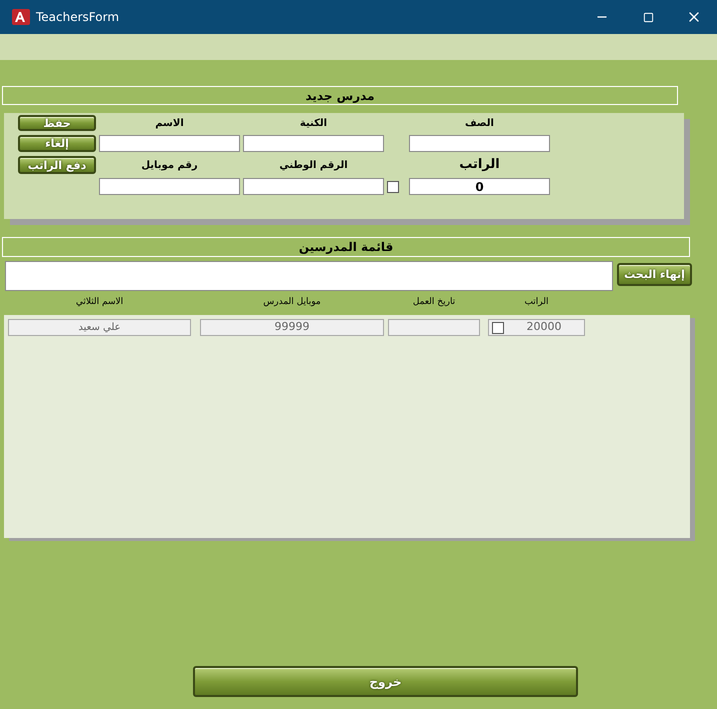 This screenshot has height=709, width=717. What do you see at coordinates (498, 328) in the screenshot?
I see `row-checkbox` at bounding box center [498, 328].